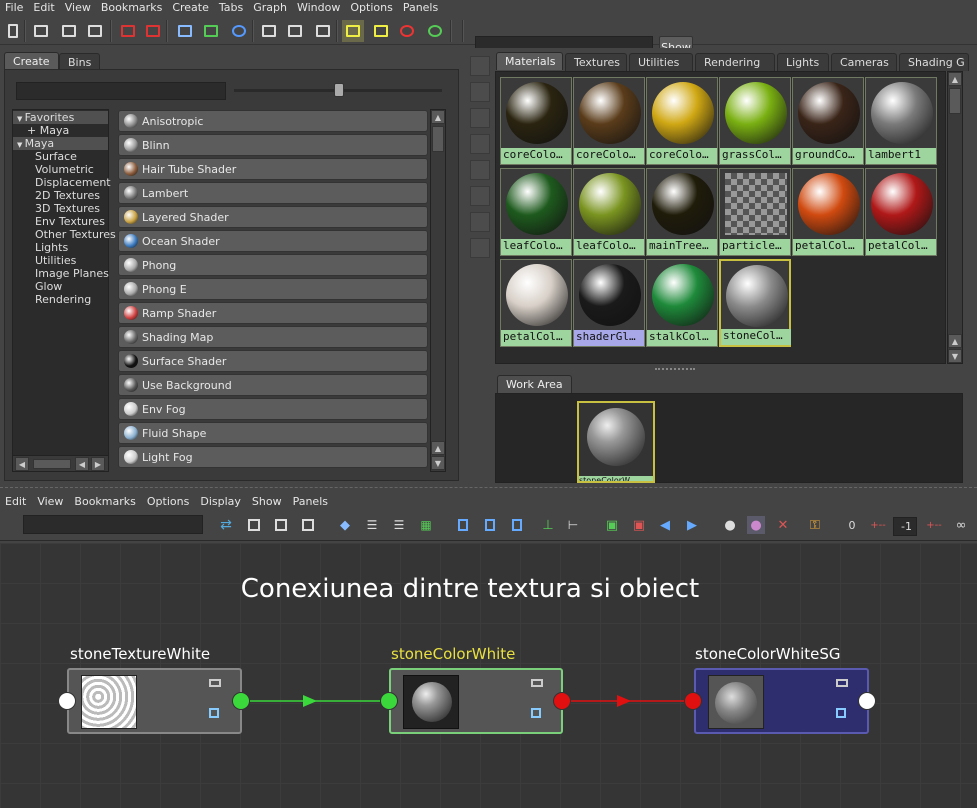  Describe the element at coordinates (154, 701) in the screenshot. I see `node-stone-texture` at that location.